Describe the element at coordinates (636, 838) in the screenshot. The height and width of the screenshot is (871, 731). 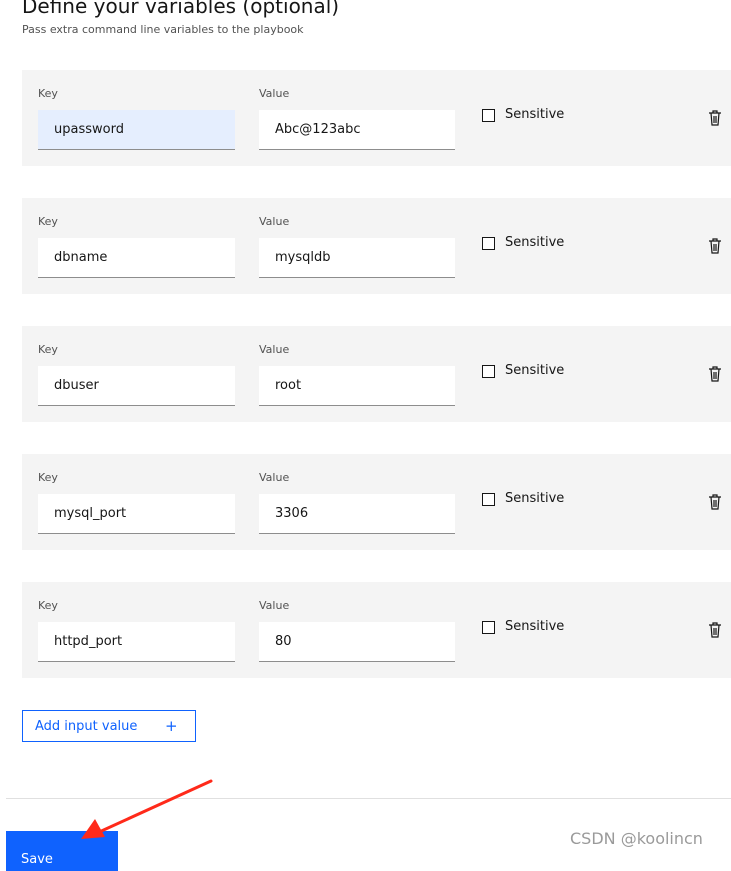
I see `watermark: CSDN @koolincn` at that location.